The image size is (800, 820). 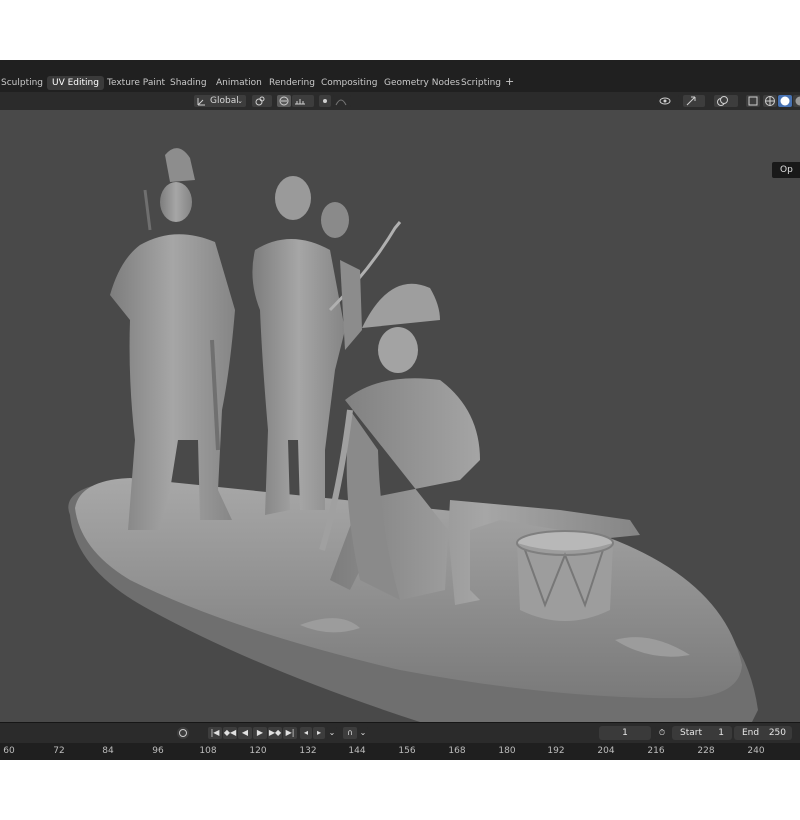 What do you see at coordinates (24, 83) in the screenshot?
I see `tab-sculpting: Sculpting` at bounding box center [24, 83].